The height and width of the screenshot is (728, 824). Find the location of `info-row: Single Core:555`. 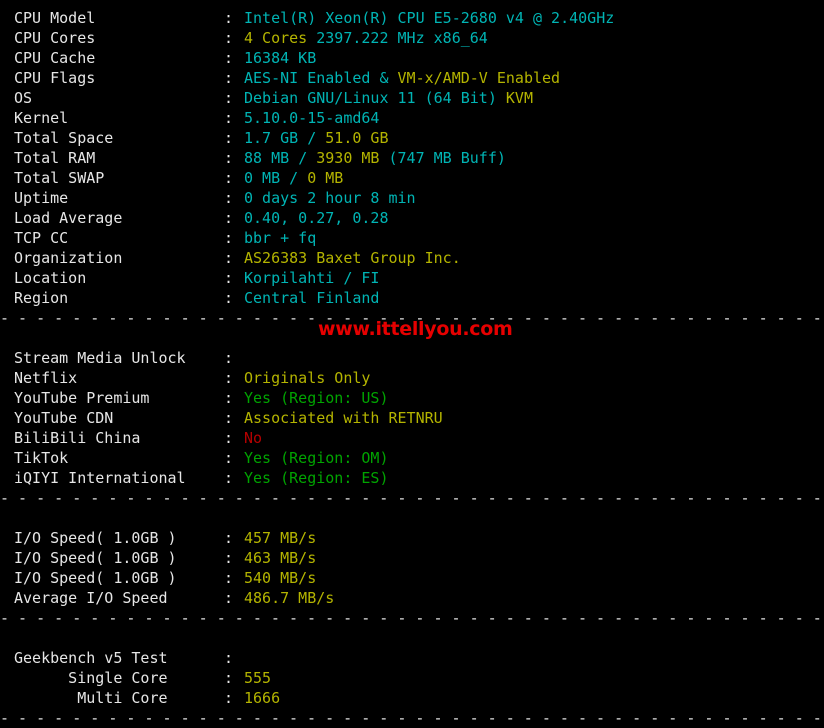

info-row: Single Core:555 is located at coordinates (412, 678).